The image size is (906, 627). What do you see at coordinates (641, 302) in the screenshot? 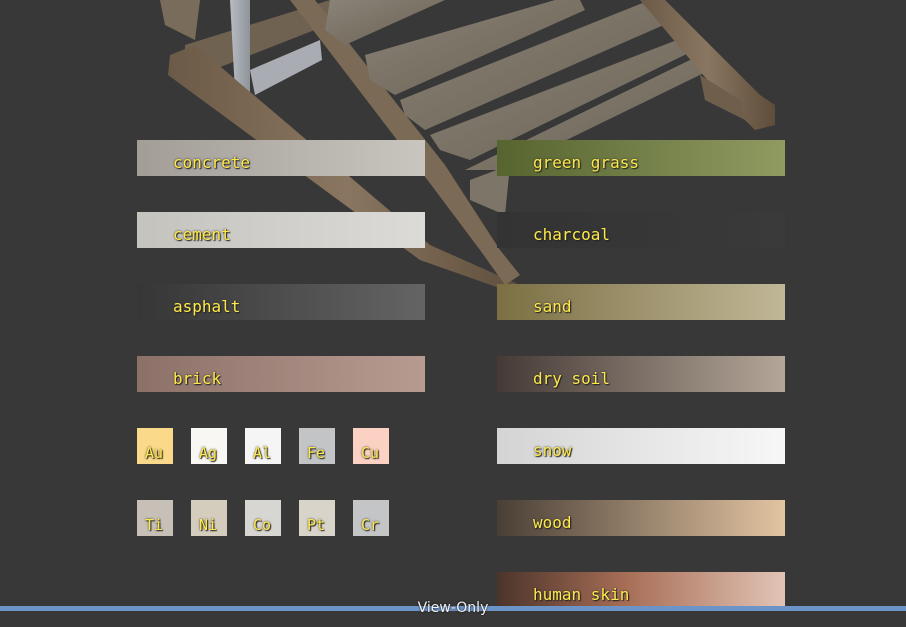
I see `material-swatch-sand: sand` at bounding box center [641, 302].